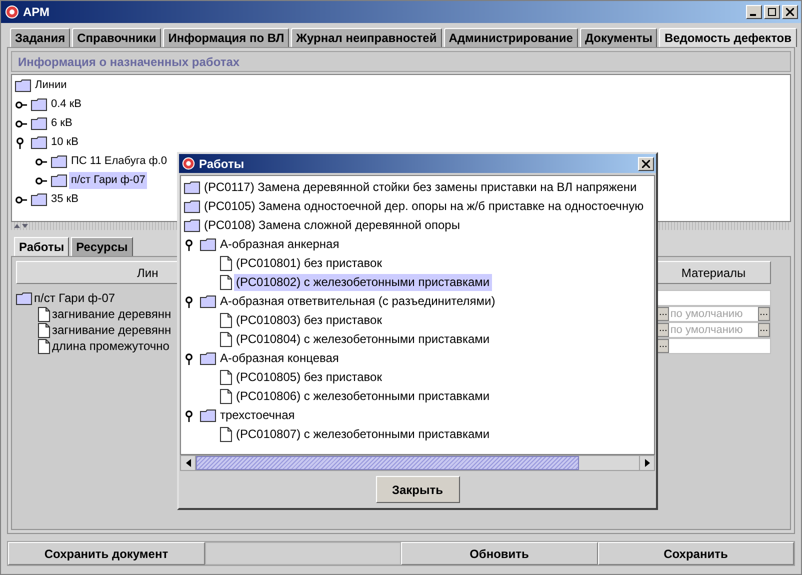 The image size is (802, 575). What do you see at coordinates (221, 164) in the screenshot?
I see `dialog-title: Работы` at bounding box center [221, 164].